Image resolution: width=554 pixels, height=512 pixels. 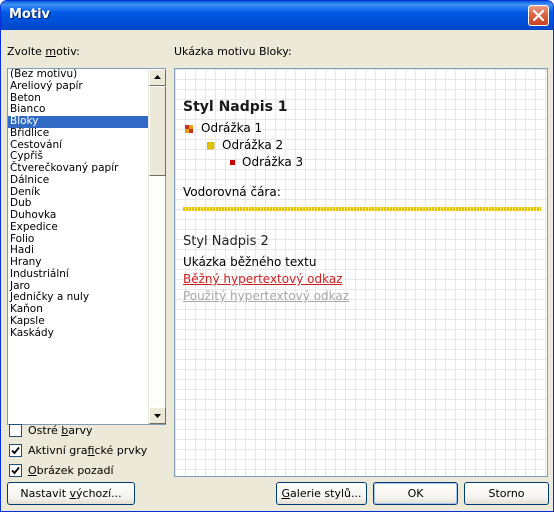 What do you see at coordinates (266, 296) in the screenshot?
I see `preview-visited-link: Použitý hypertextový odkaz` at bounding box center [266, 296].